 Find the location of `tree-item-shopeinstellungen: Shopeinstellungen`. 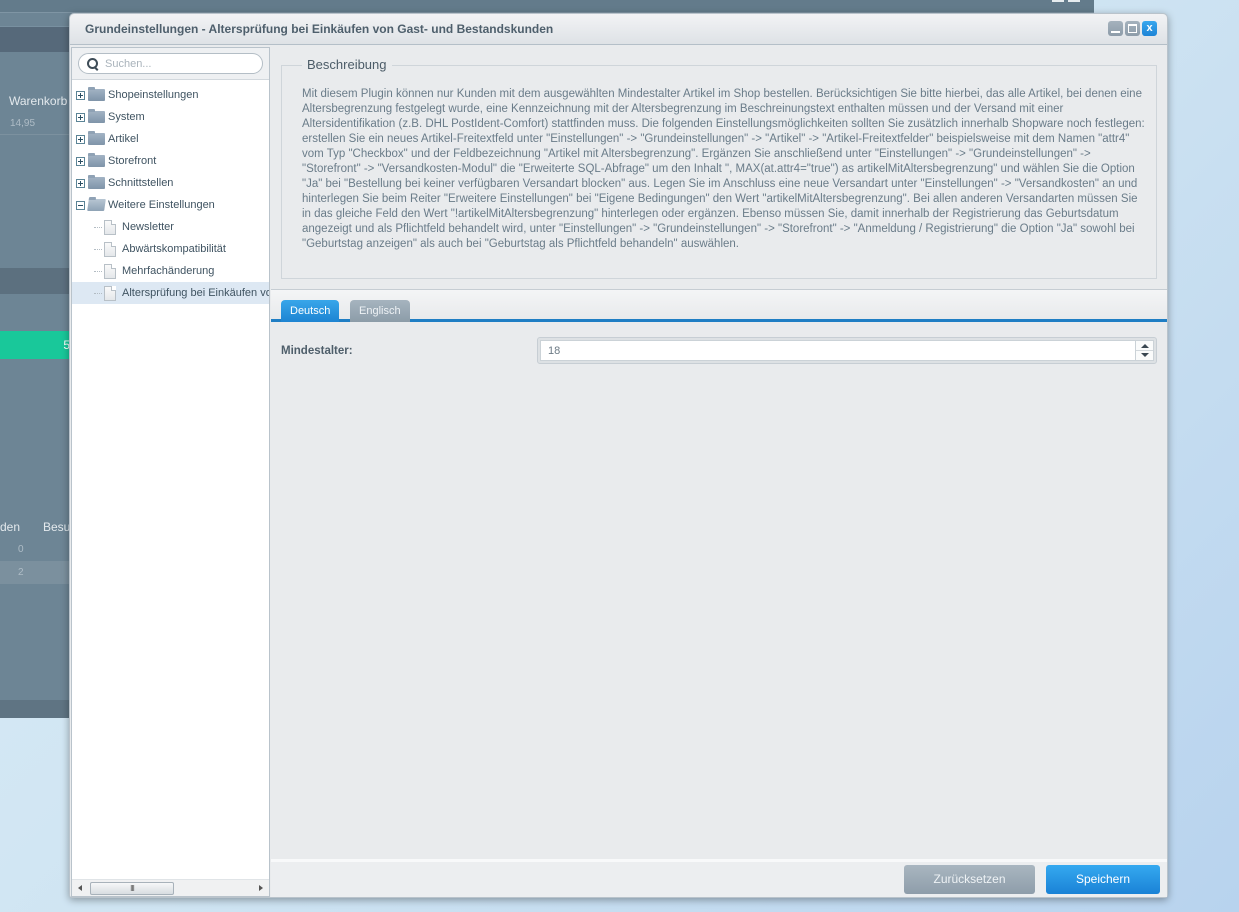

tree-item-shopeinstellungen: Shopeinstellungen is located at coordinates (170, 95).